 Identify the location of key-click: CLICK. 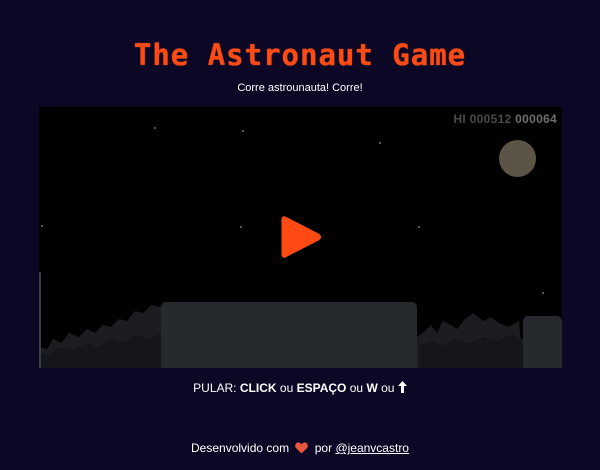
(258, 388).